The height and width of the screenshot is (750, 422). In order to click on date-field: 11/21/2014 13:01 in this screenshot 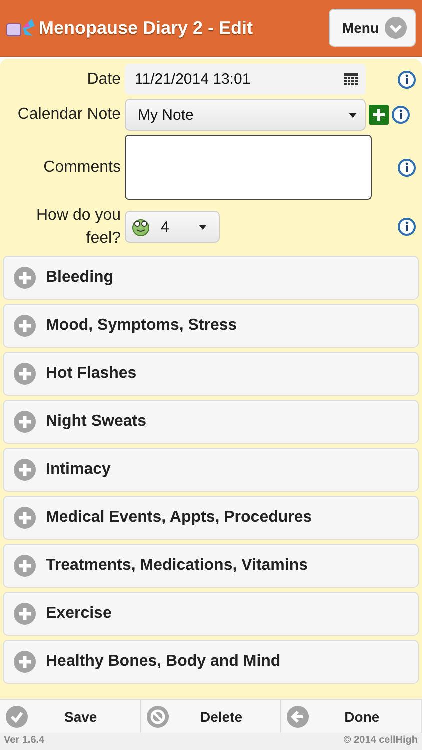, I will do `click(245, 79)`.